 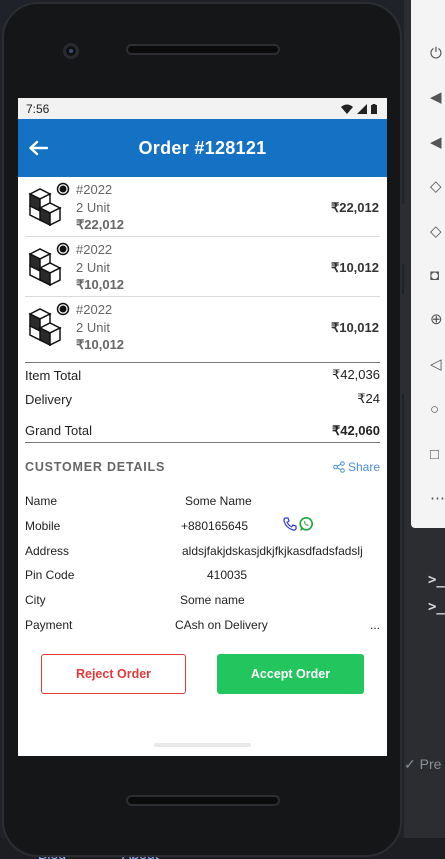 I want to click on back-arrow-icon, so click(x=38, y=148).